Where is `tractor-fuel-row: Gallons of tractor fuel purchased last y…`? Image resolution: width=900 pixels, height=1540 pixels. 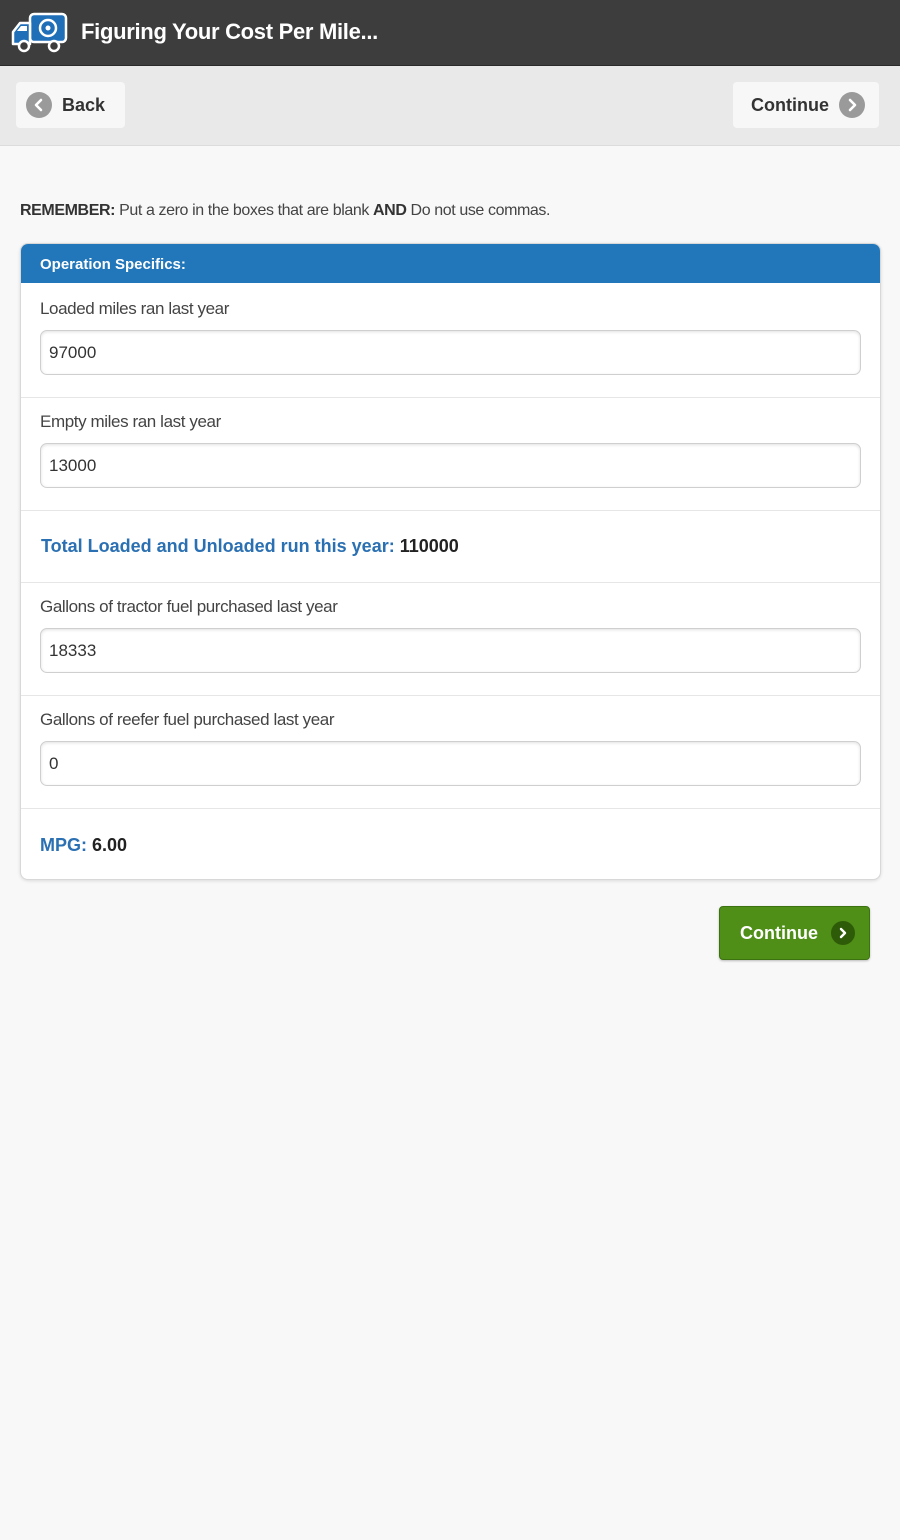
tractor-fuel-row: Gallons of tractor fuel purchased last y… is located at coordinates (450, 638).